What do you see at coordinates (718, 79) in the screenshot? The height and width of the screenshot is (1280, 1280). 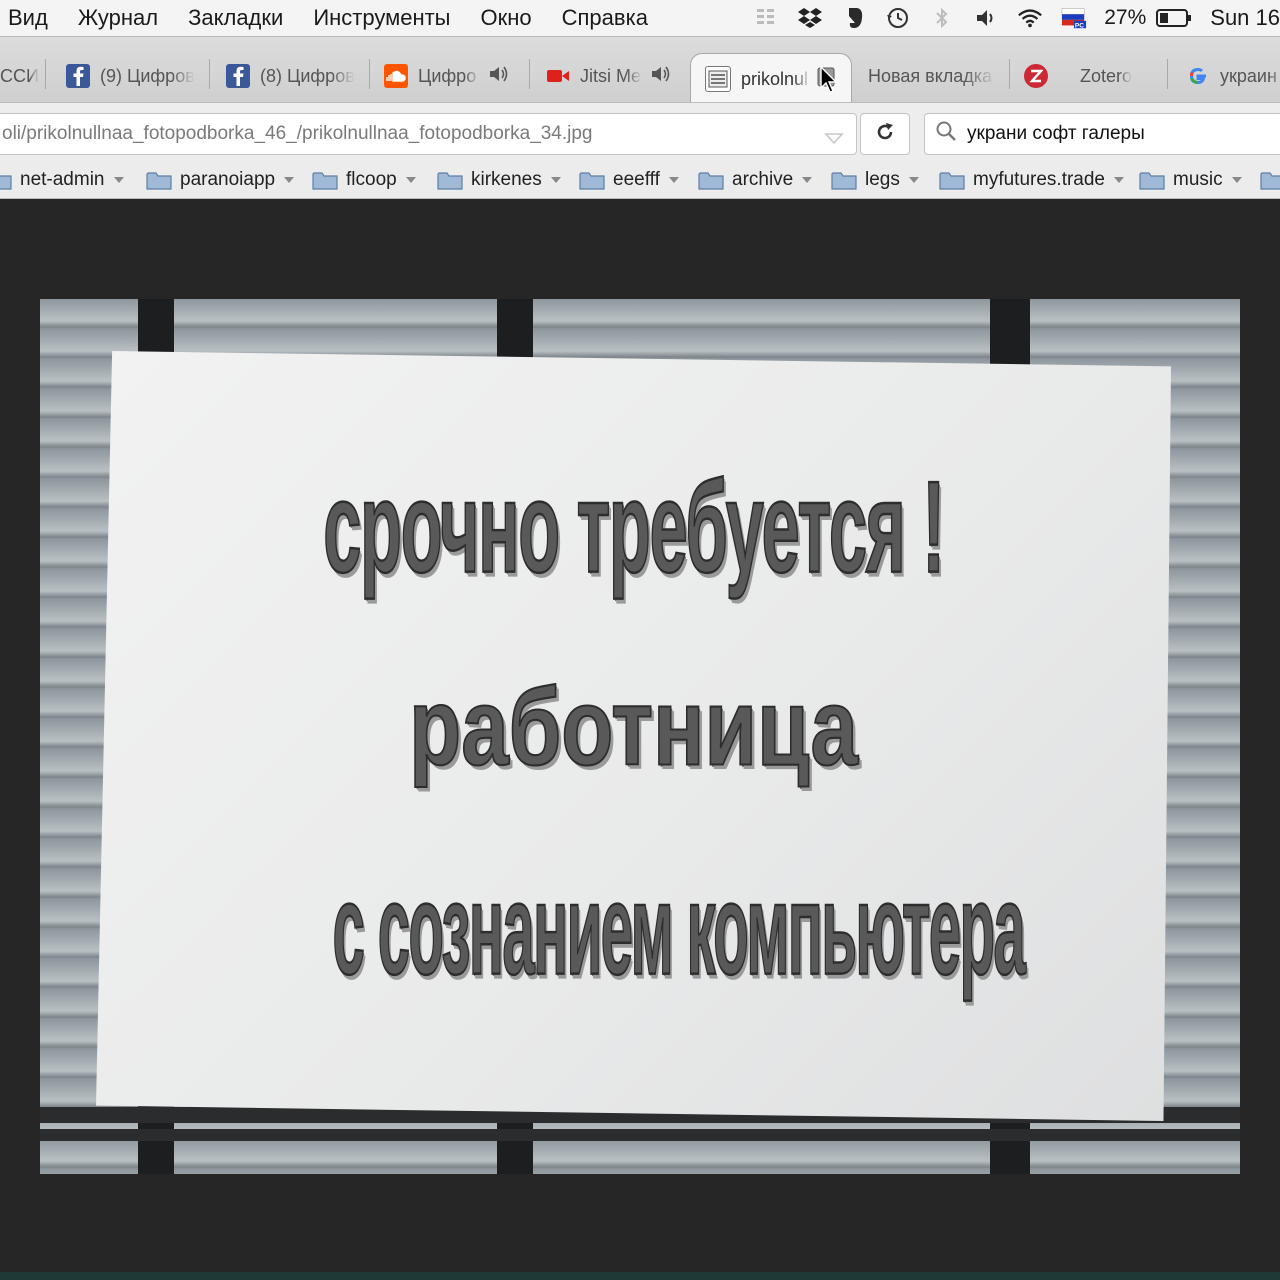 I see `image-thumbnail-icon` at bounding box center [718, 79].